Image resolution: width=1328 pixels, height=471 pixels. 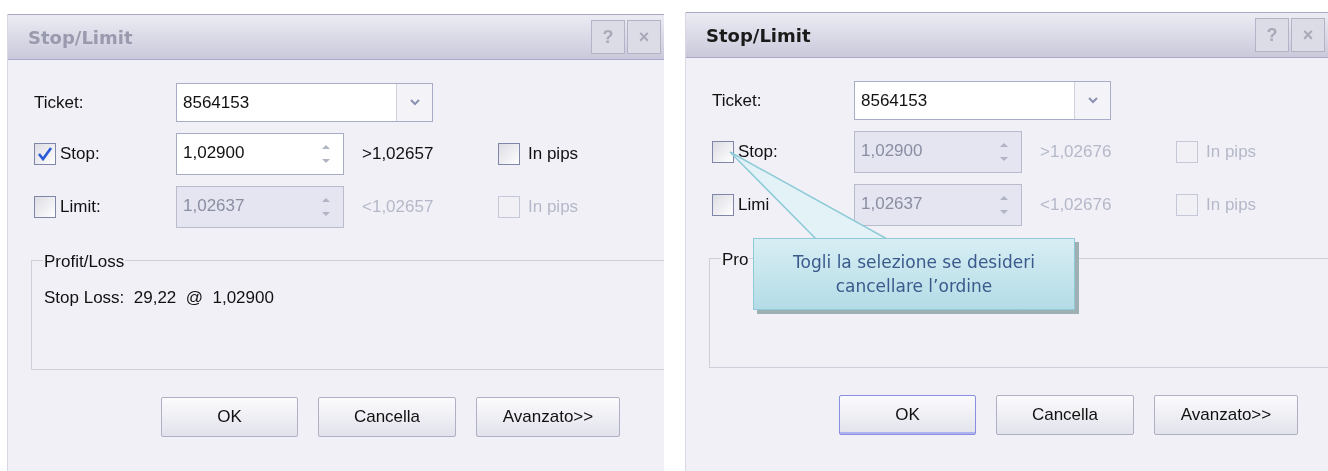 What do you see at coordinates (80, 207) in the screenshot?
I see `checkbox-label: Limit:` at bounding box center [80, 207].